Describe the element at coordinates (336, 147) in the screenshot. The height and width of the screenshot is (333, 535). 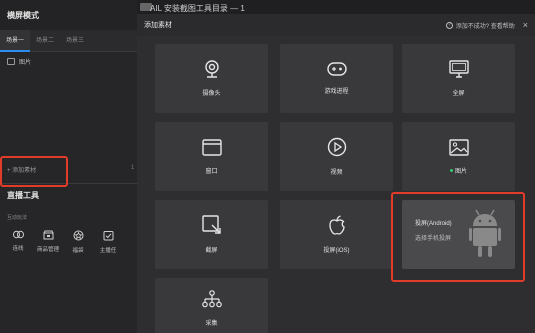
I see `play-icon` at that location.